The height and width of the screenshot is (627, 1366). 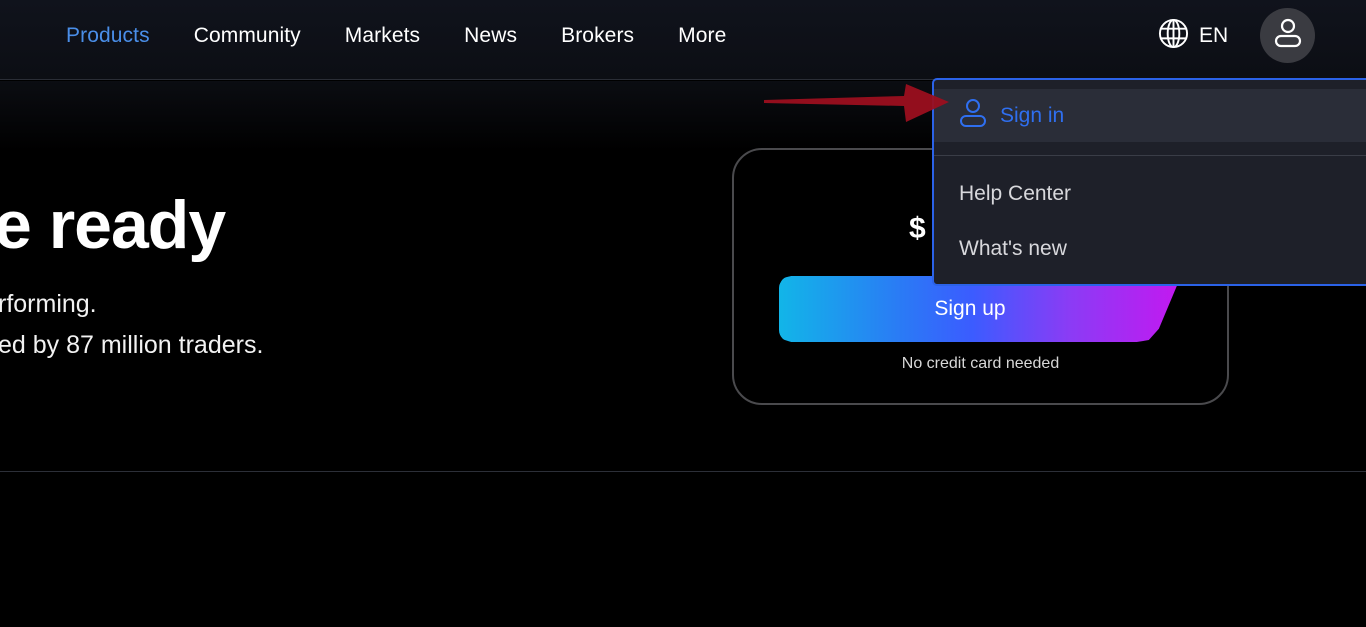 I want to click on user-menu-button, so click(x=1287, y=35).